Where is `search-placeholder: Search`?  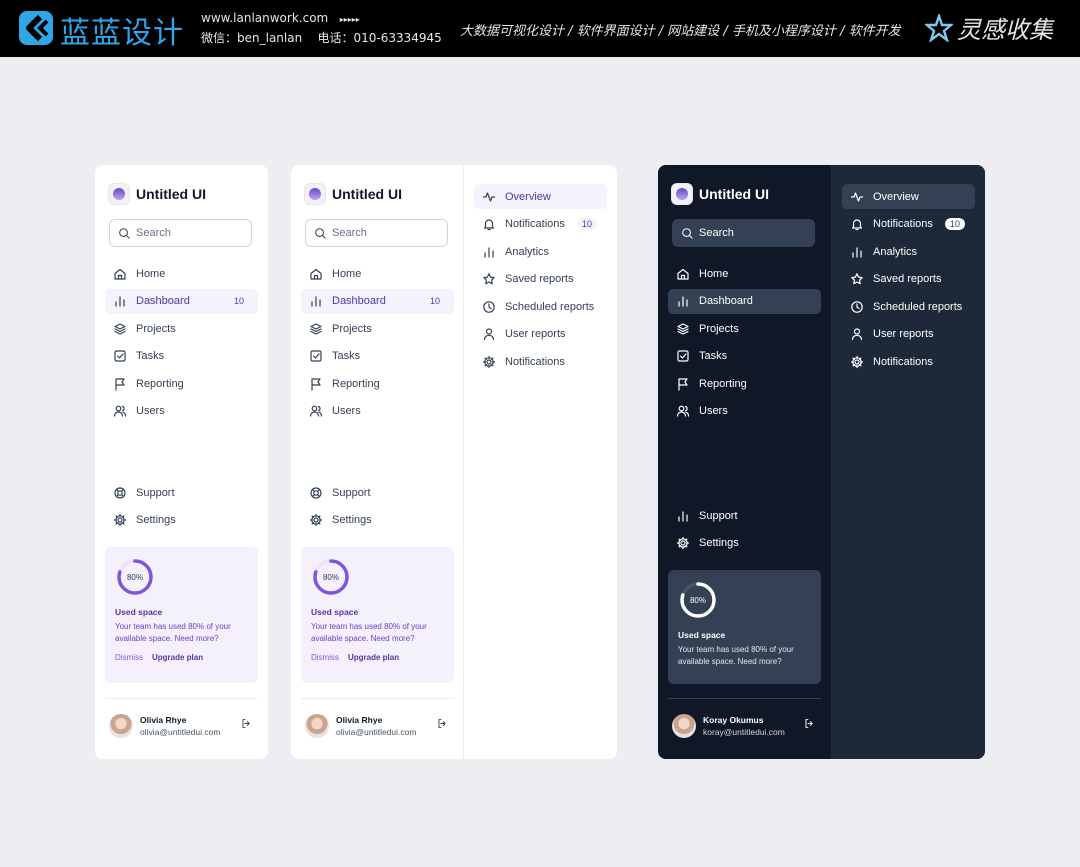 search-placeholder: Search is located at coordinates (153, 233).